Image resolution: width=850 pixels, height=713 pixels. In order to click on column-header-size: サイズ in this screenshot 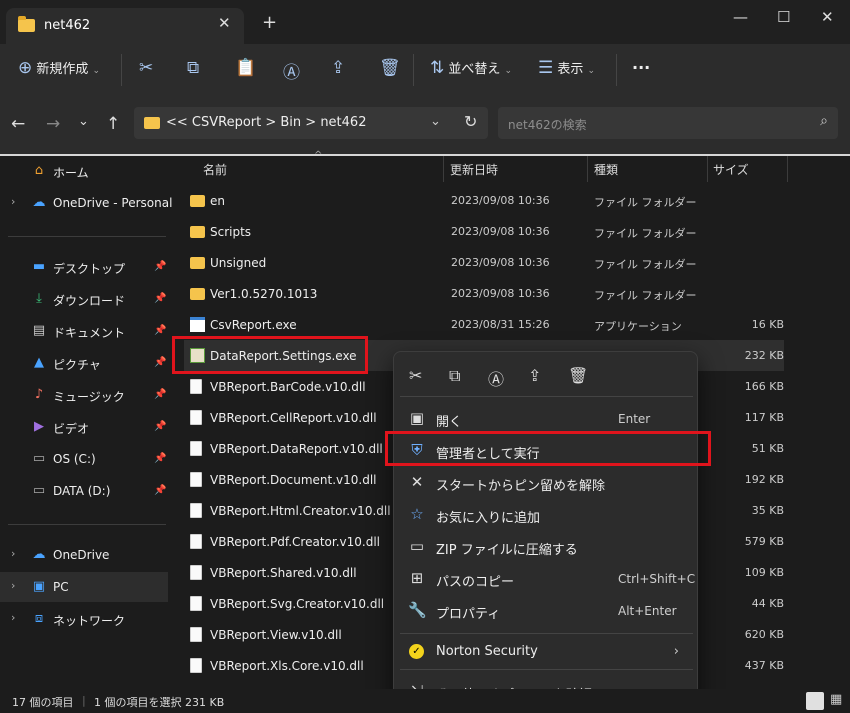, I will do `click(731, 169)`.